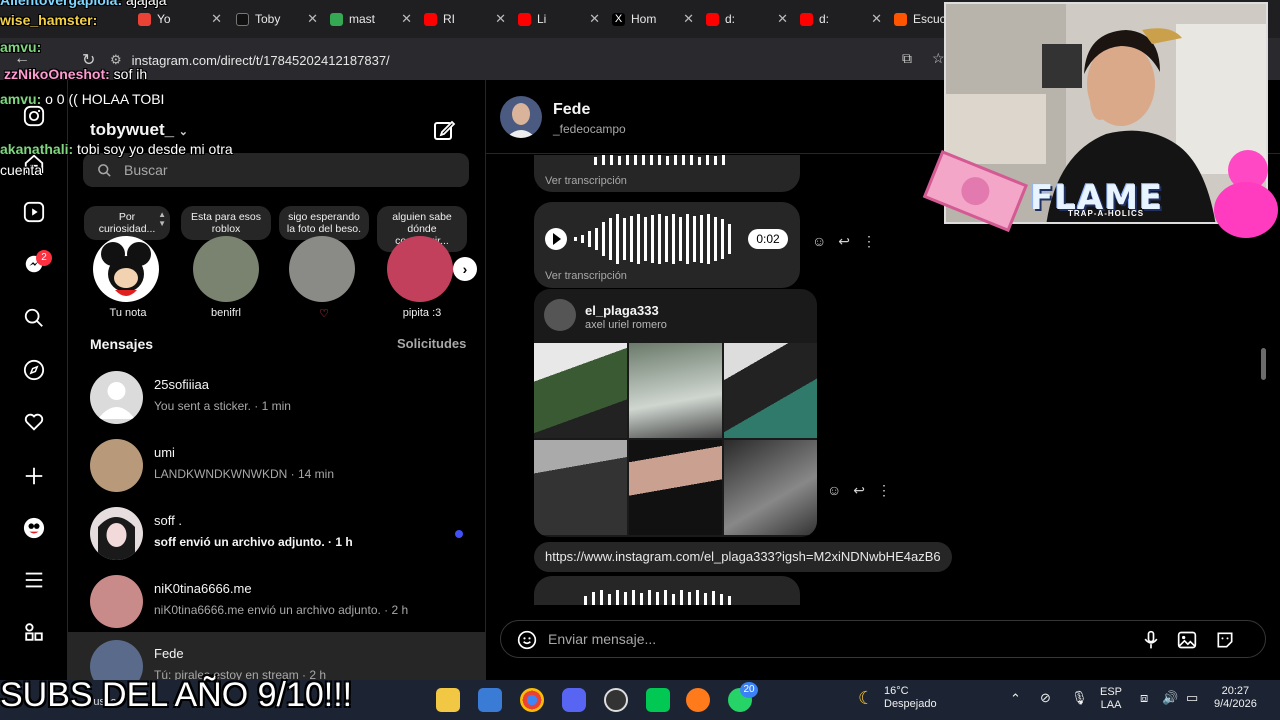 Image resolution: width=1280 pixels, height=720 pixels. I want to click on bookmark-star-icon: ☆, so click(938, 58).